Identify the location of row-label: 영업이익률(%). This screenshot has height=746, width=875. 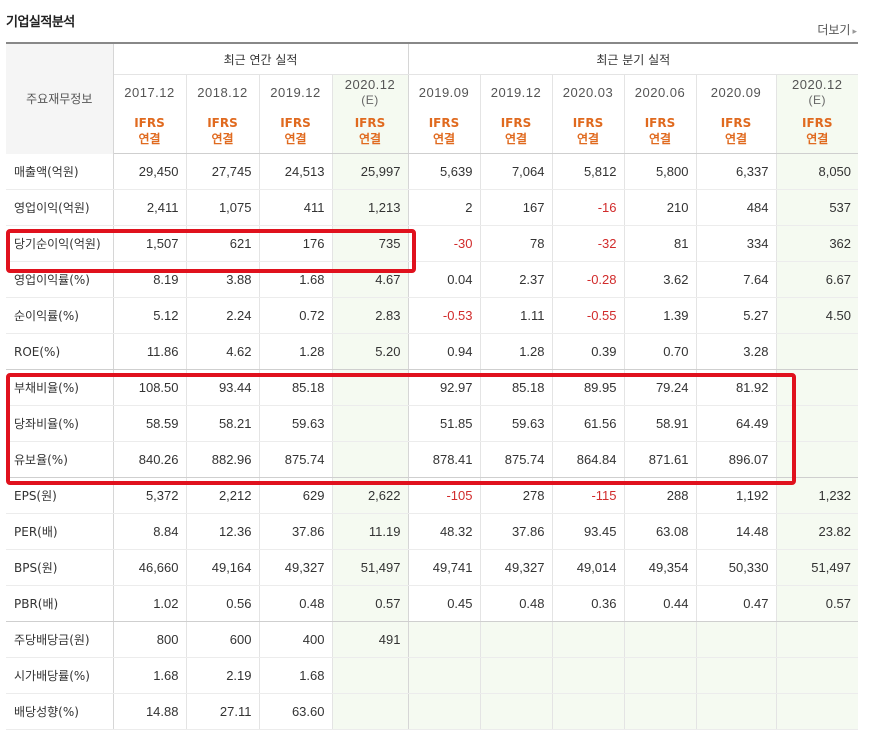
(60, 279).